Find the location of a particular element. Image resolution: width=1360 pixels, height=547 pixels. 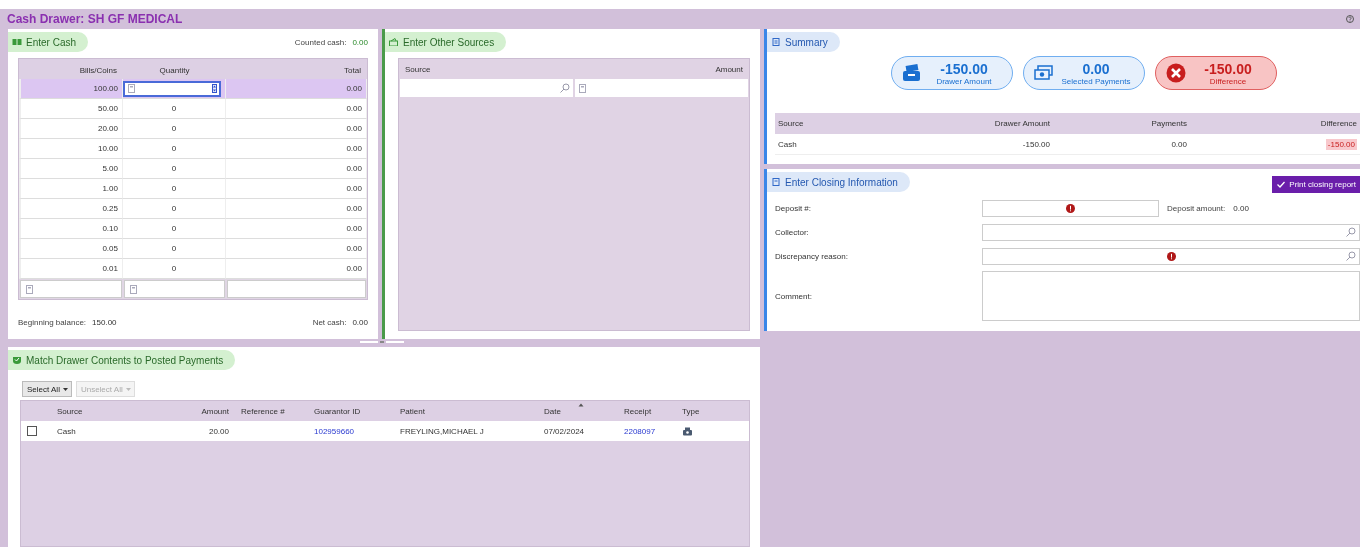

comment-field is located at coordinates (1171, 296).